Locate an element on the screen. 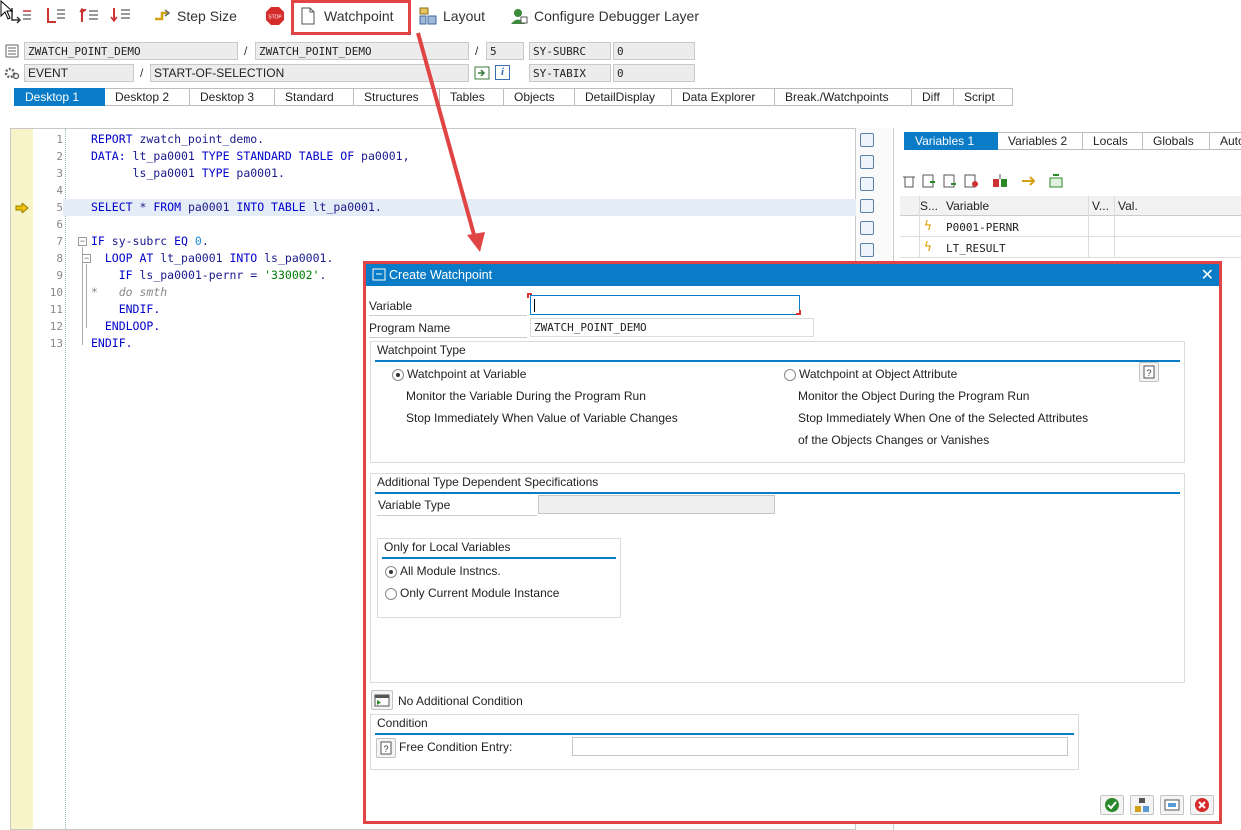 The height and width of the screenshot is (830, 1241). option-label: Watchpoint at Variable is located at coordinates (466, 374).